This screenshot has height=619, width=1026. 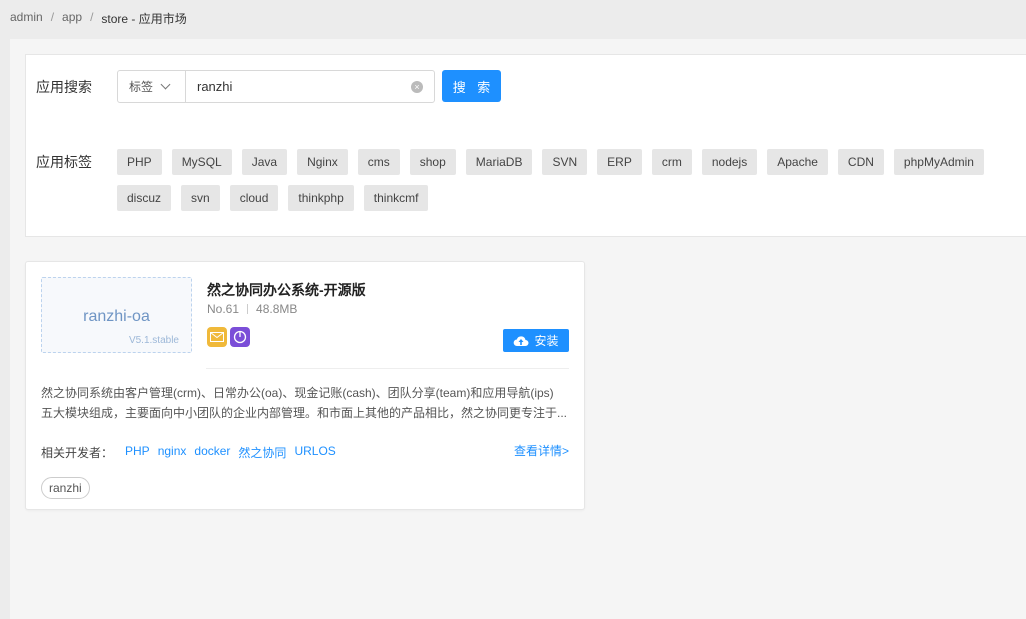 What do you see at coordinates (26, 18) in the screenshot?
I see `breadcrumb-item-admin: admin` at bounding box center [26, 18].